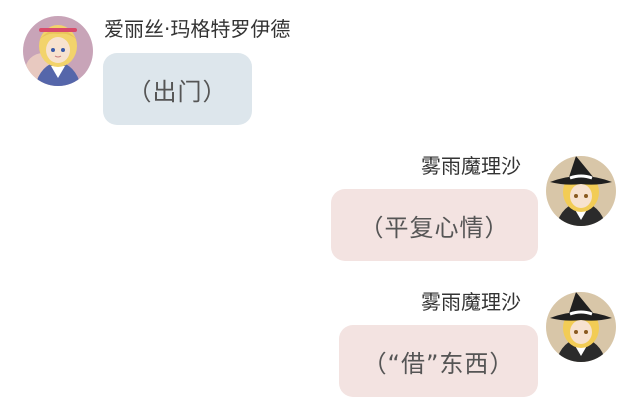  I want to click on alice-avatar-icon, so click(58, 51).